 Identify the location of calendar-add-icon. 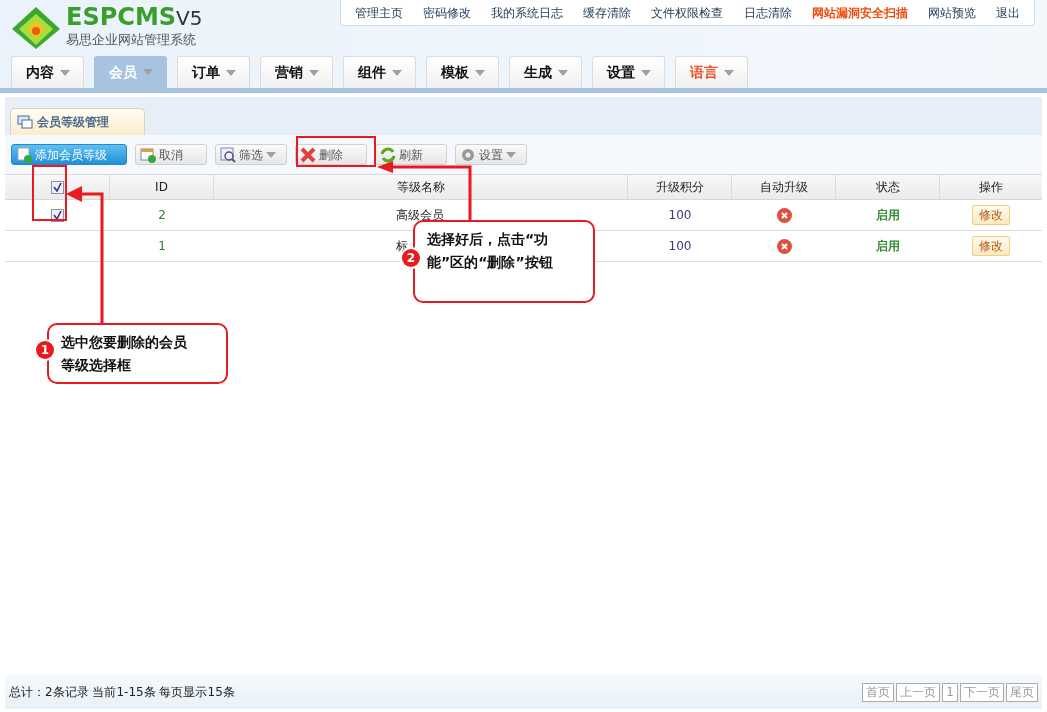
(148, 154).